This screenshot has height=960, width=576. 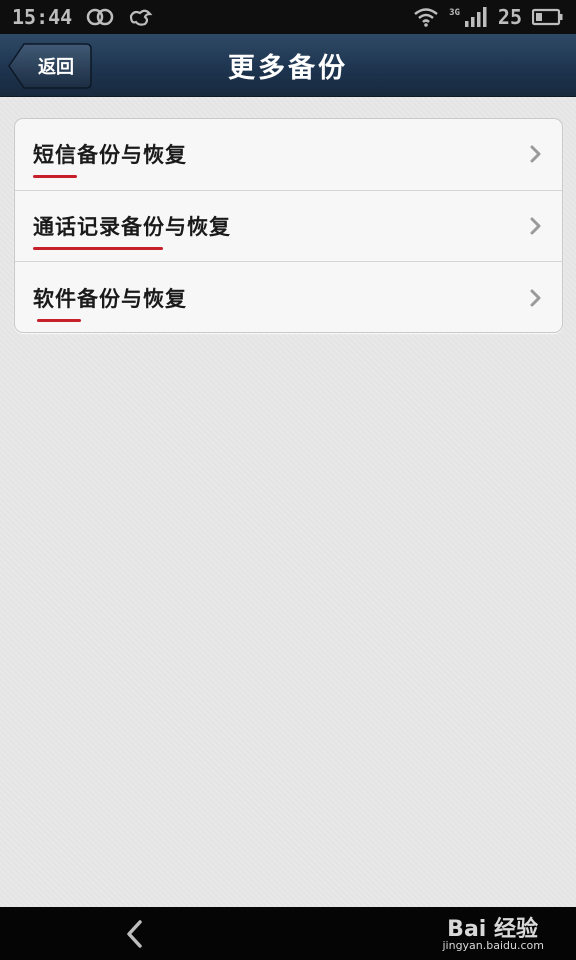 I want to click on status-right: 3G 25, so click(x=488, y=17).